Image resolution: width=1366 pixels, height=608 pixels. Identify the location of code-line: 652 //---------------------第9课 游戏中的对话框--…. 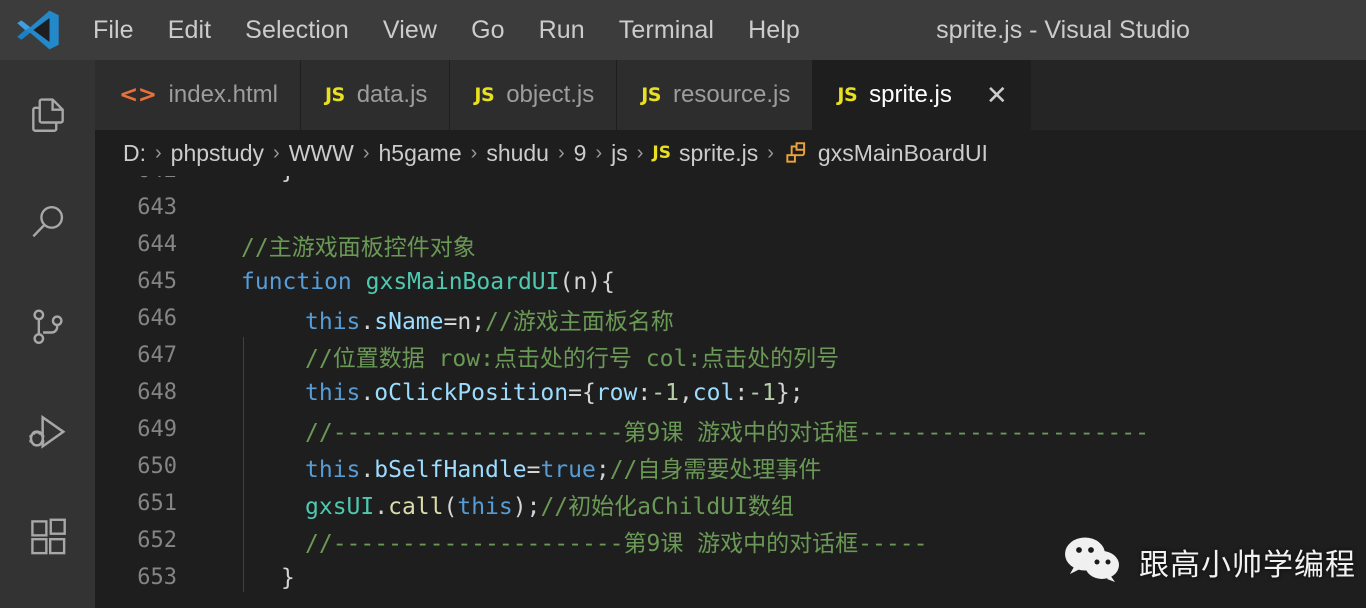
(730, 540).